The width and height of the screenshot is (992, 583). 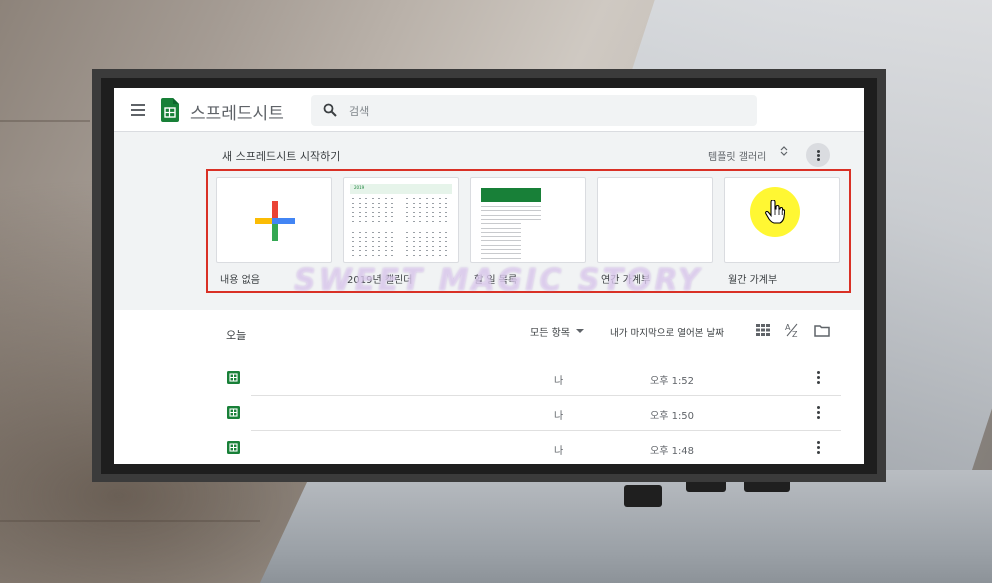 I want to click on file-row: 나 오후 1:52, so click(x=489, y=377).